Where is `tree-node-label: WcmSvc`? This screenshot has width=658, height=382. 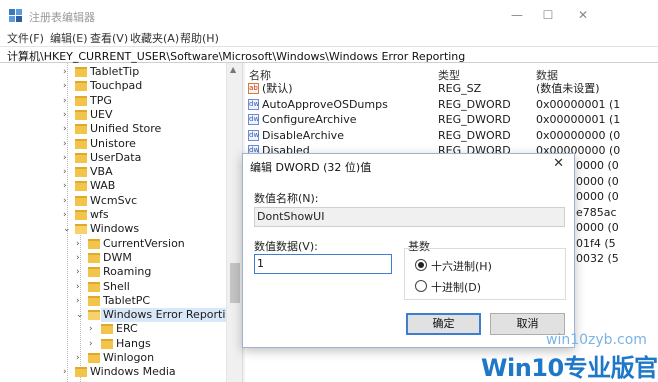 tree-node-label: WcmSvc is located at coordinates (113, 201).